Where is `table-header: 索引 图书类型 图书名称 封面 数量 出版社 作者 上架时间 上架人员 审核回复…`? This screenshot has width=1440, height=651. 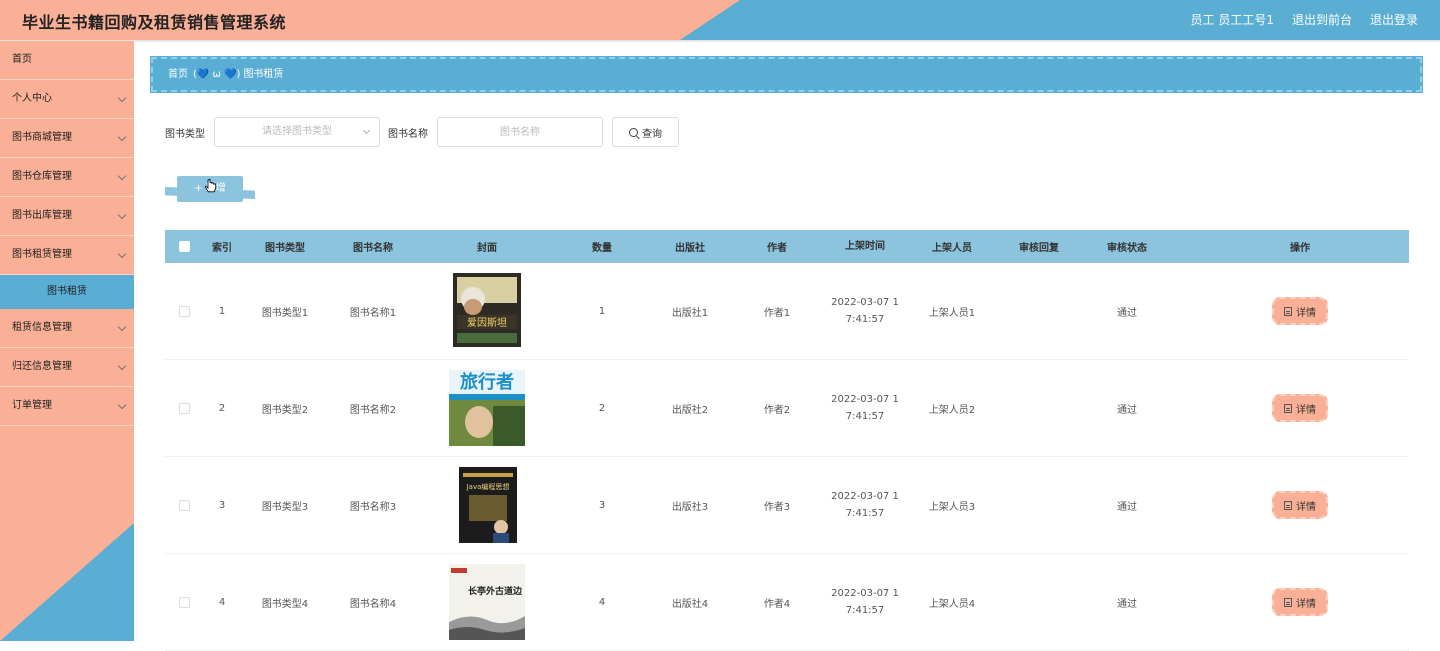 table-header: 索引 图书类型 图书名称 封面 数量 出版社 作者 上架时间 上架人员 审核回复… is located at coordinates (787, 246).